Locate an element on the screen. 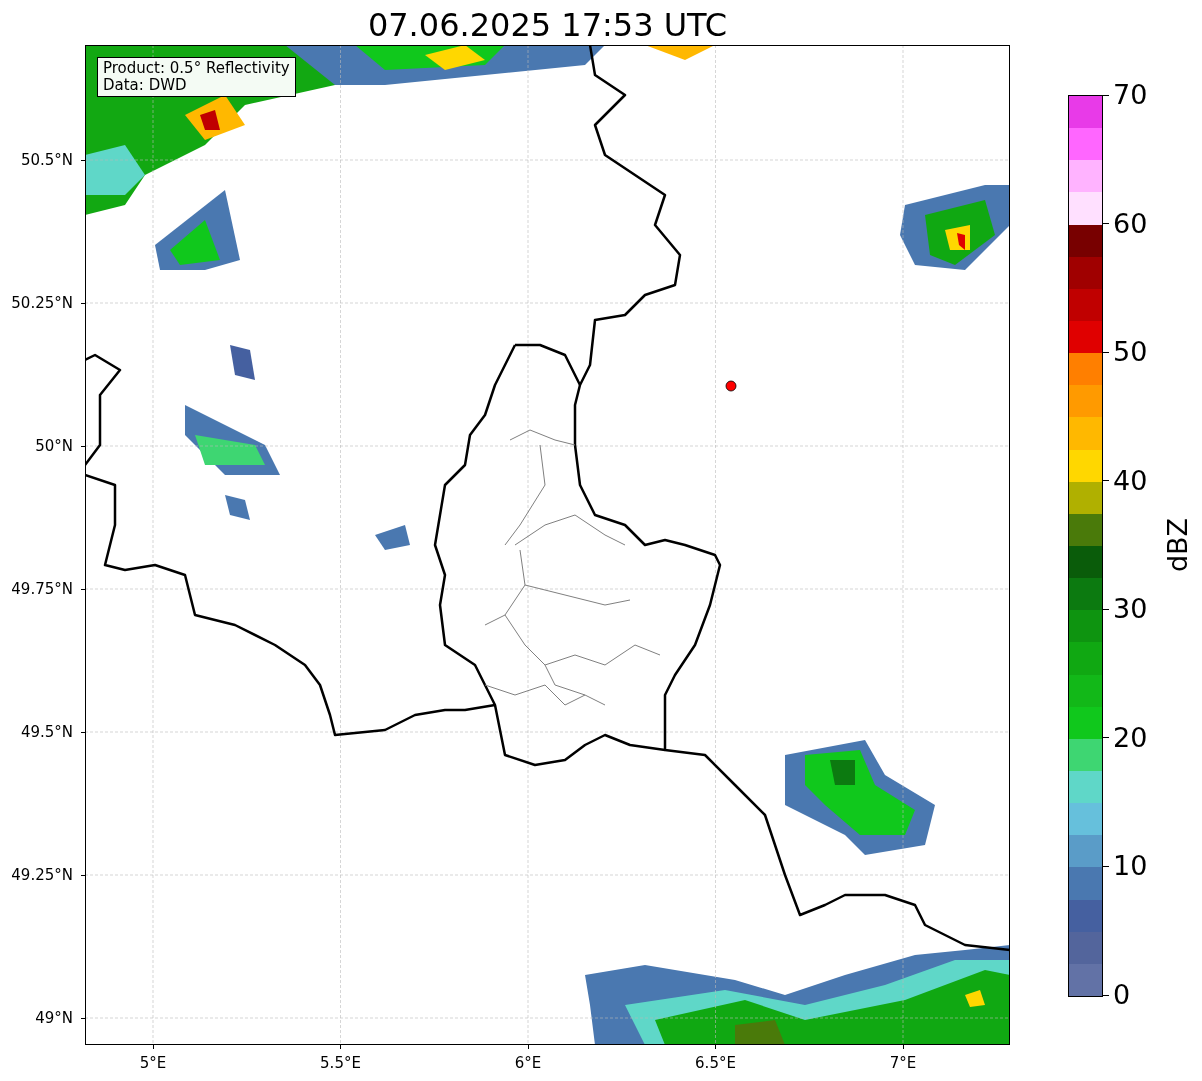 This screenshot has height=1081, width=1202. latitude-label: 49.5°N is located at coordinates (46, 732).